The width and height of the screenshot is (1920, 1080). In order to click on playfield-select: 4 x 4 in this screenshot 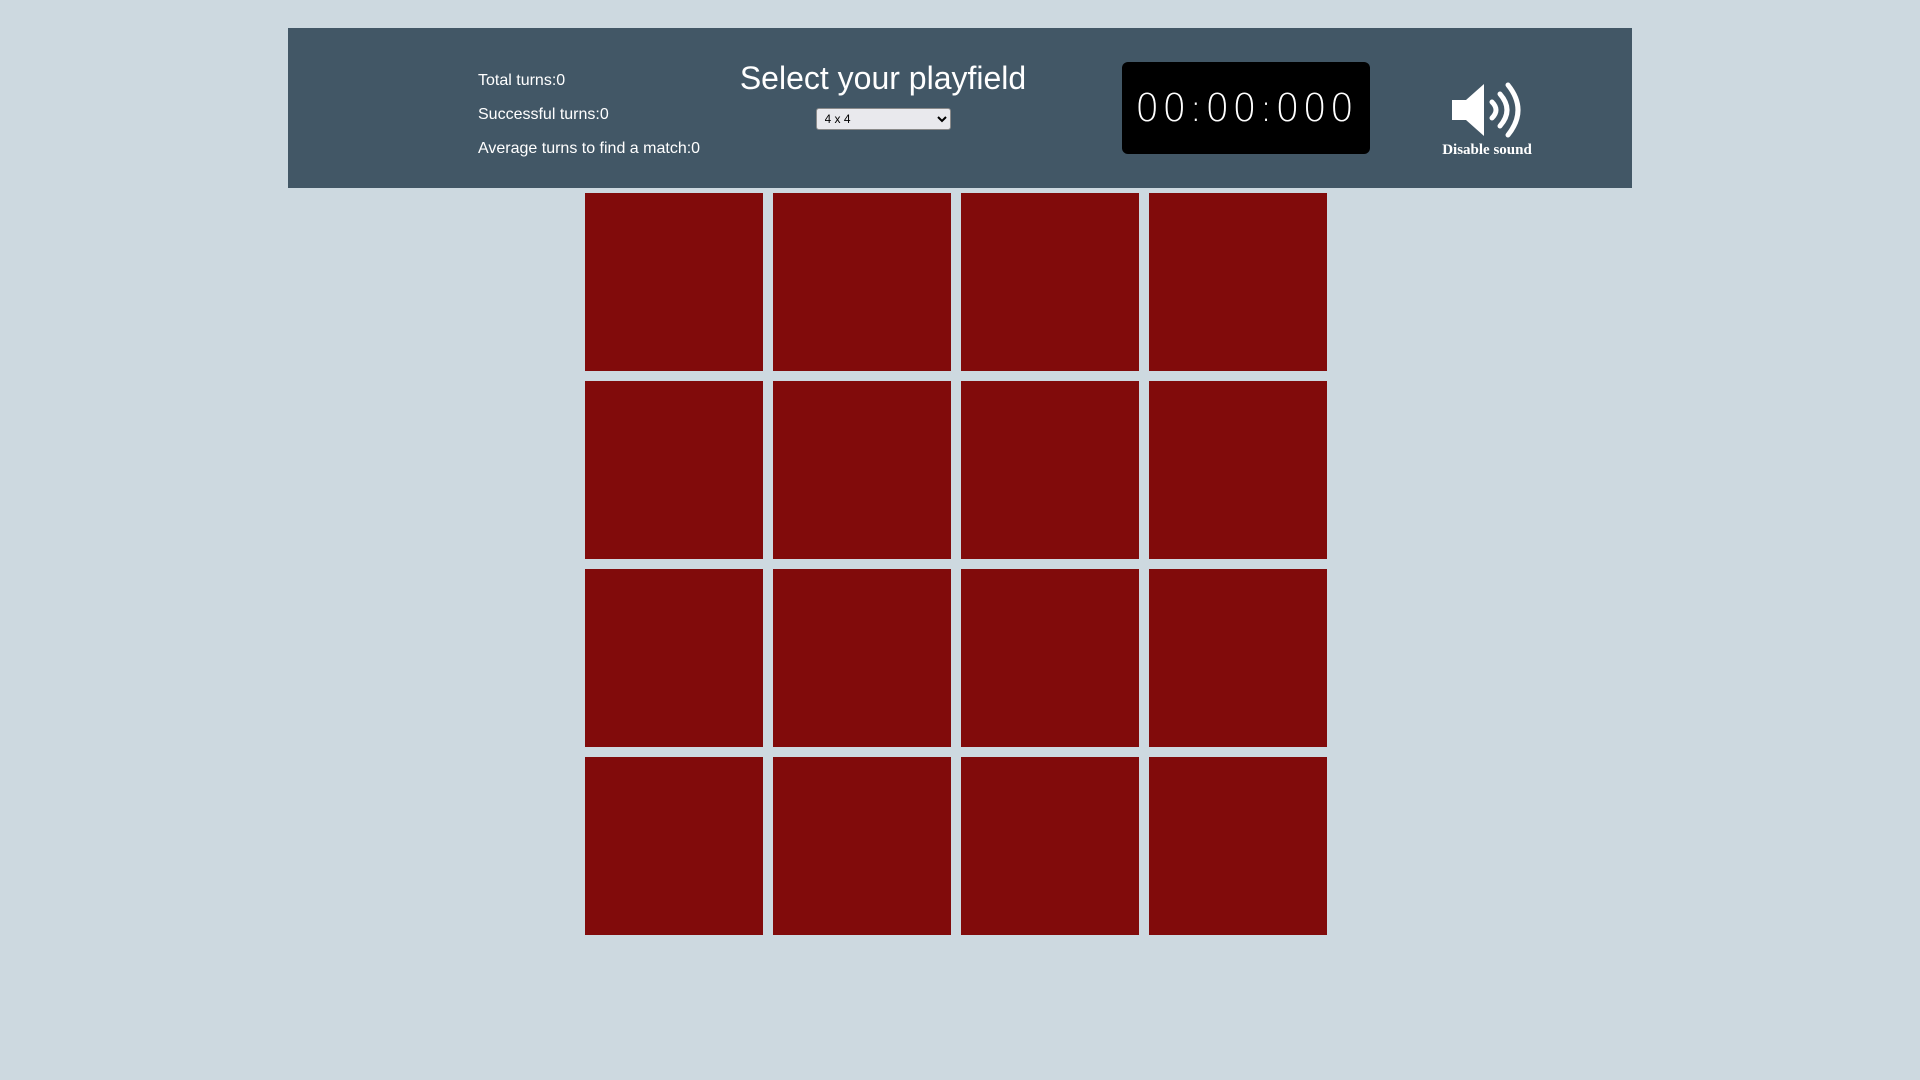, I will do `click(883, 119)`.